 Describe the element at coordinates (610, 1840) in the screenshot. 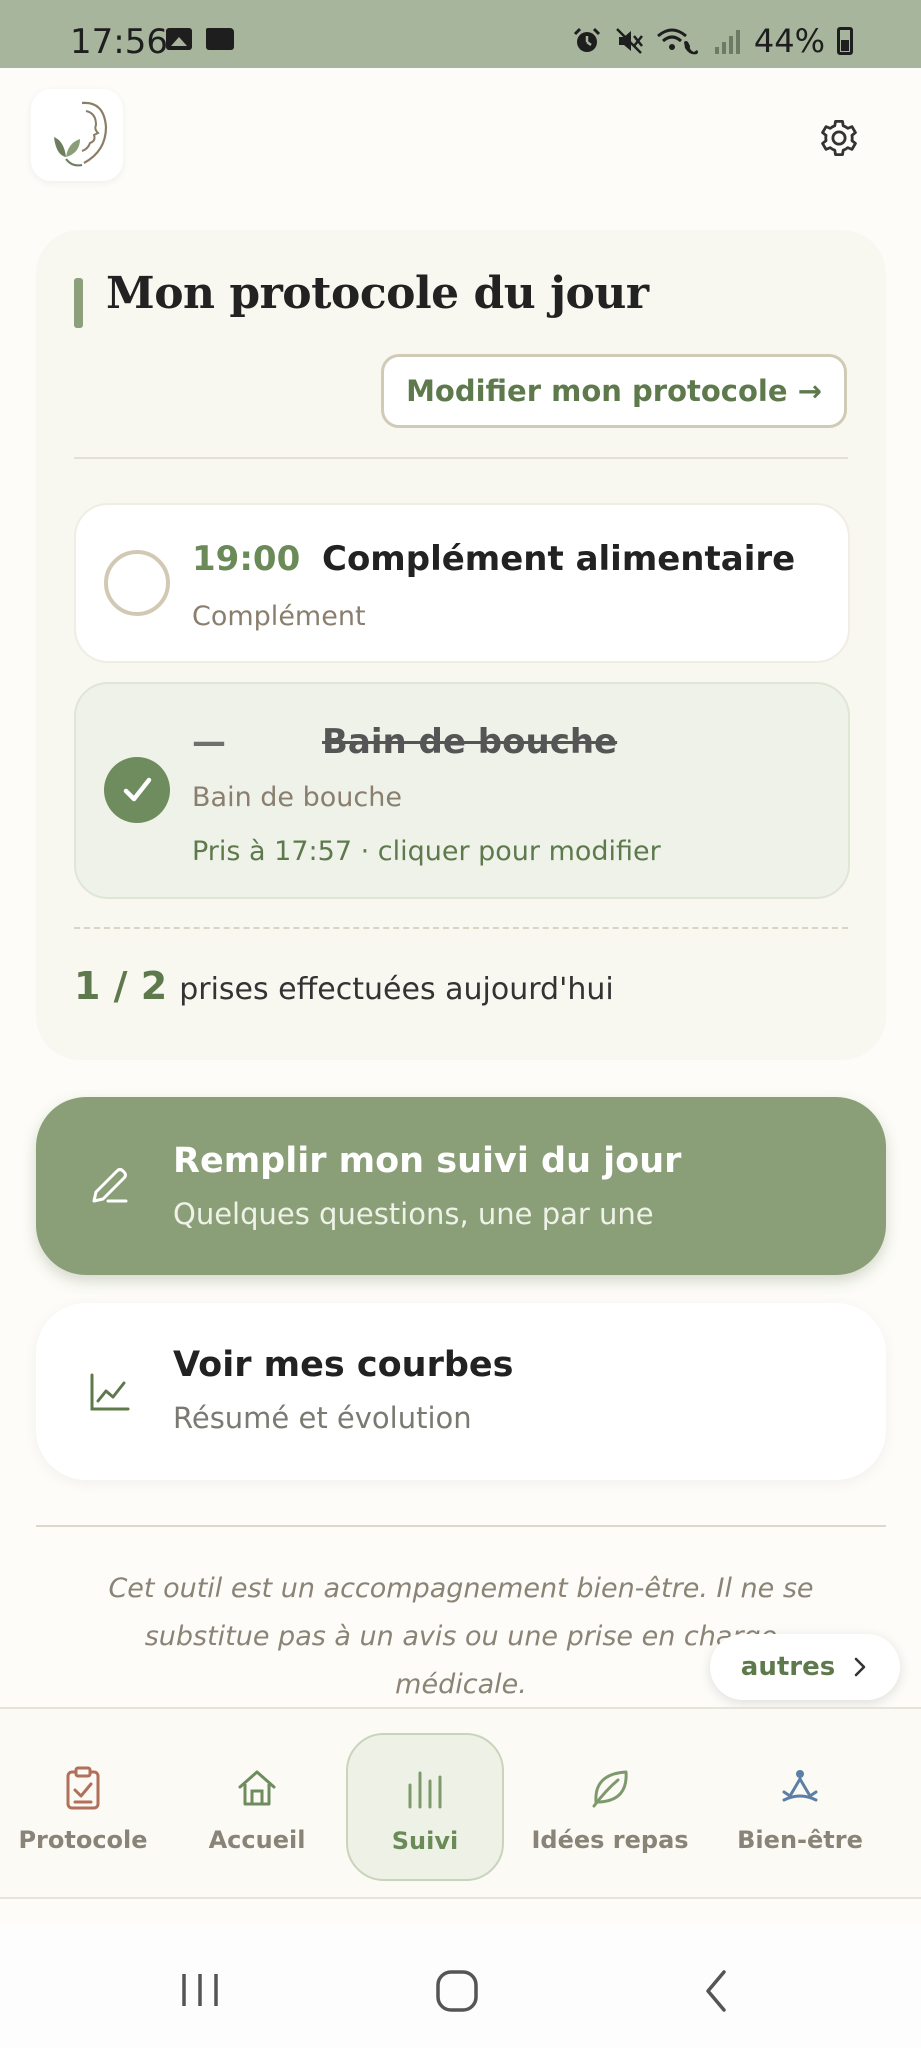

I see `tab-label: Idées repas` at that location.